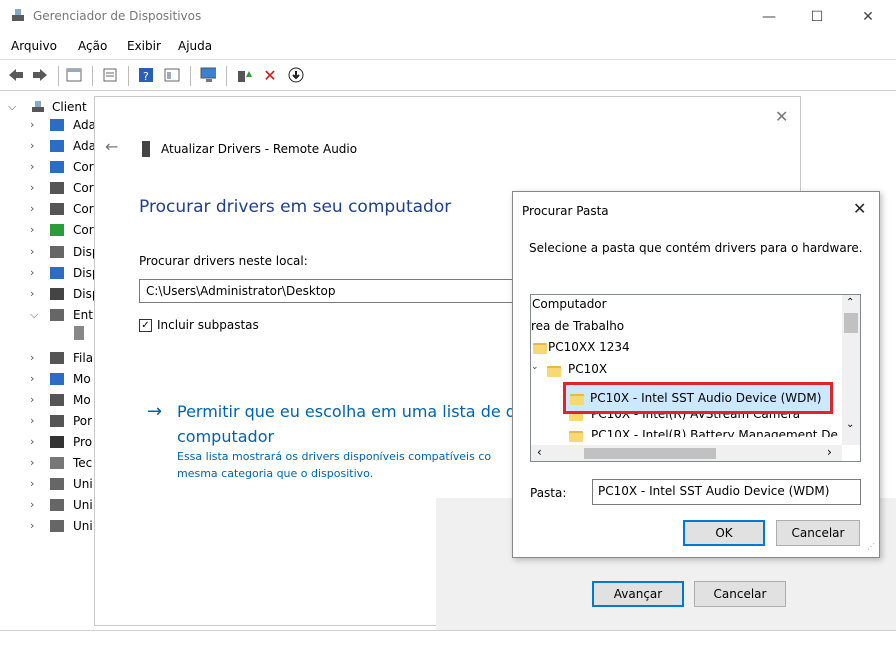 This screenshot has height=658, width=896. What do you see at coordinates (172, 75) in the screenshot?
I see `view-icon` at bounding box center [172, 75].